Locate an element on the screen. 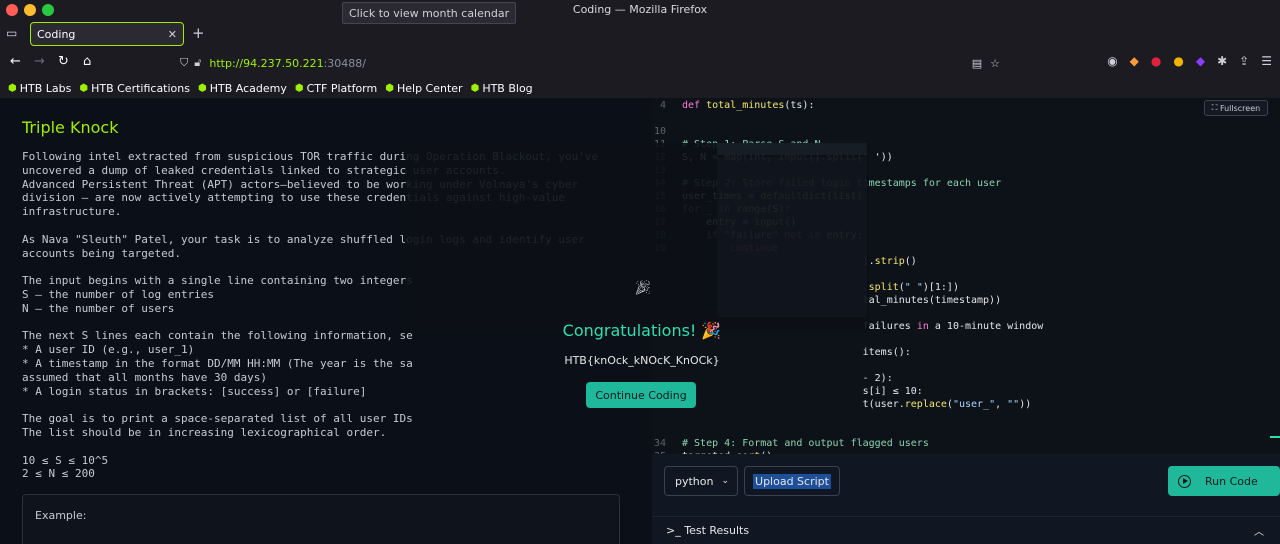 Image resolution: width=1280 pixels, height=544 pixels. expand-icon: ⛶ is located at coordinates (1215, 107).